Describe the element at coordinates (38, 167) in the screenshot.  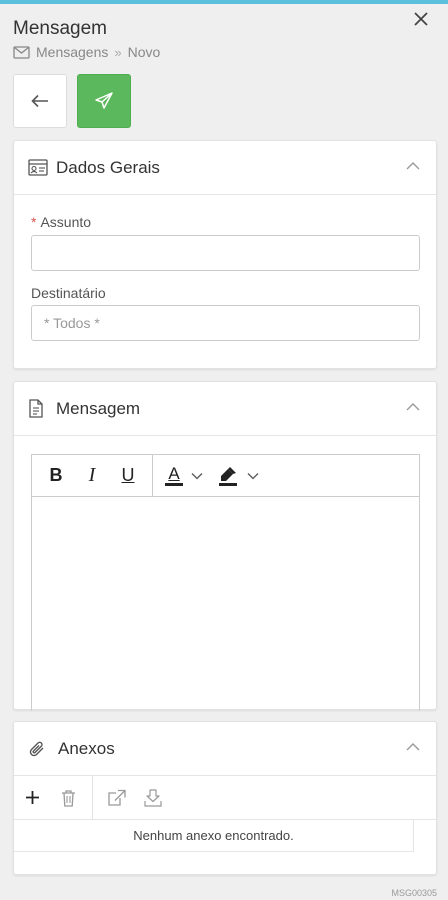
I see `id-card-icon` at that location.